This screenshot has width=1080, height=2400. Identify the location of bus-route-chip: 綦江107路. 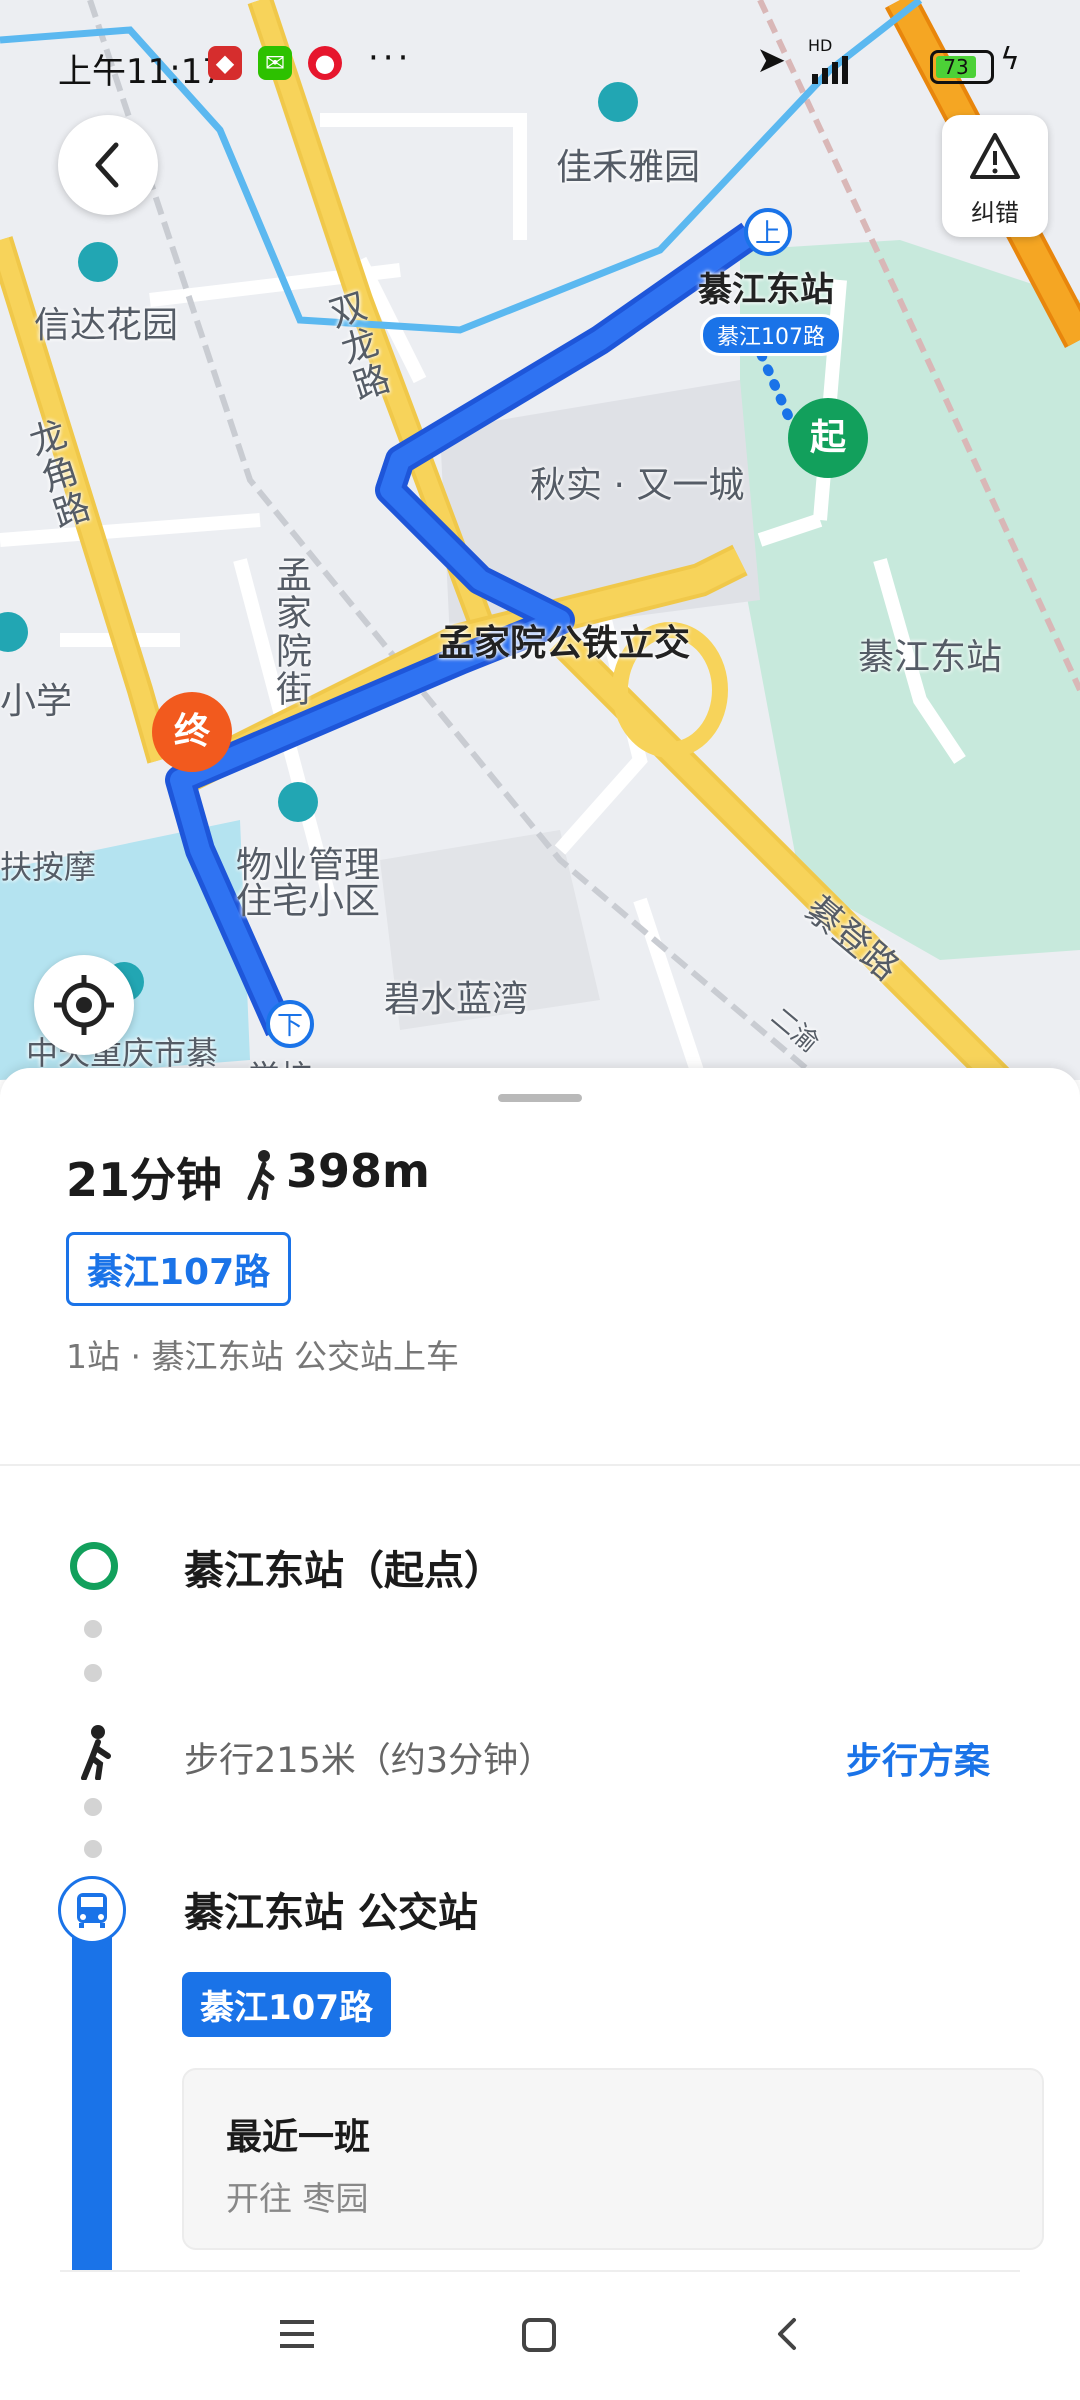
(286, 2004).